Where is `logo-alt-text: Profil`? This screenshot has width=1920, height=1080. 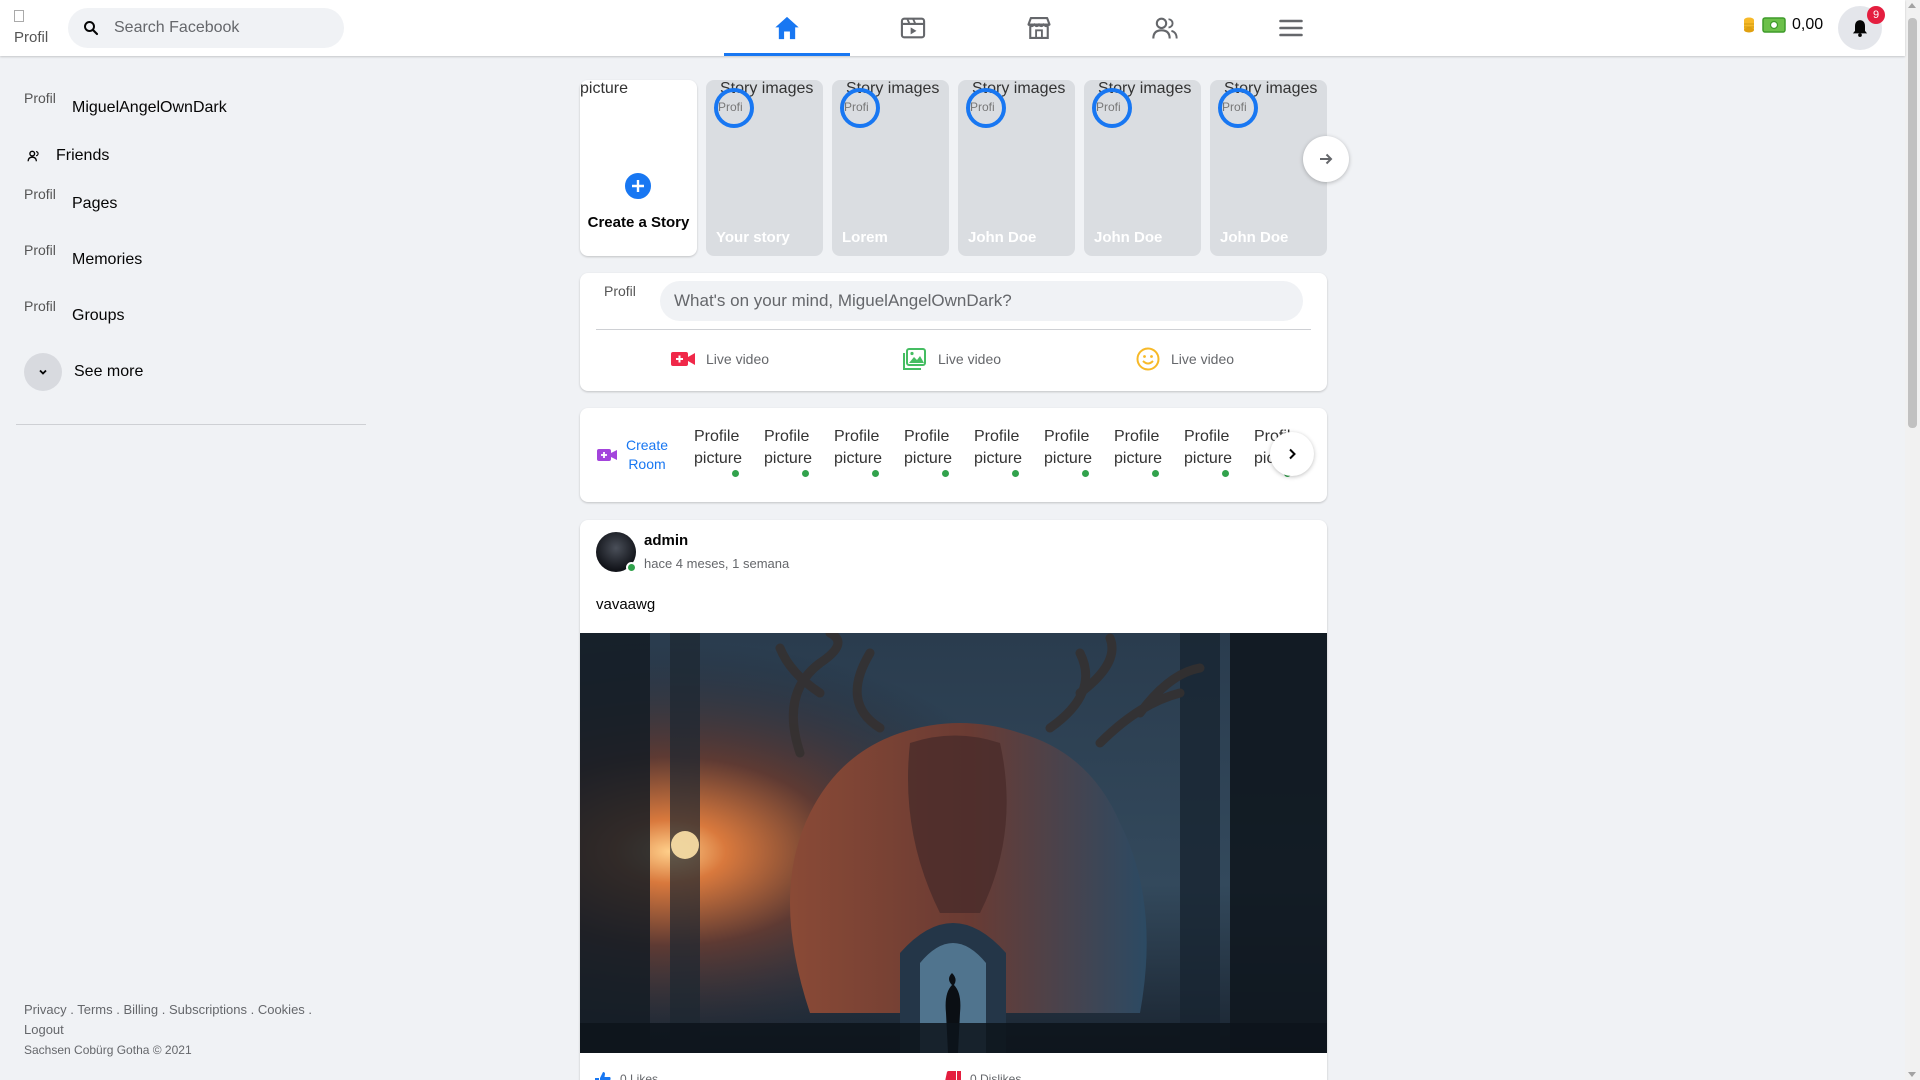 logo-alt-text: Profil is located at coordinates (31, 37).